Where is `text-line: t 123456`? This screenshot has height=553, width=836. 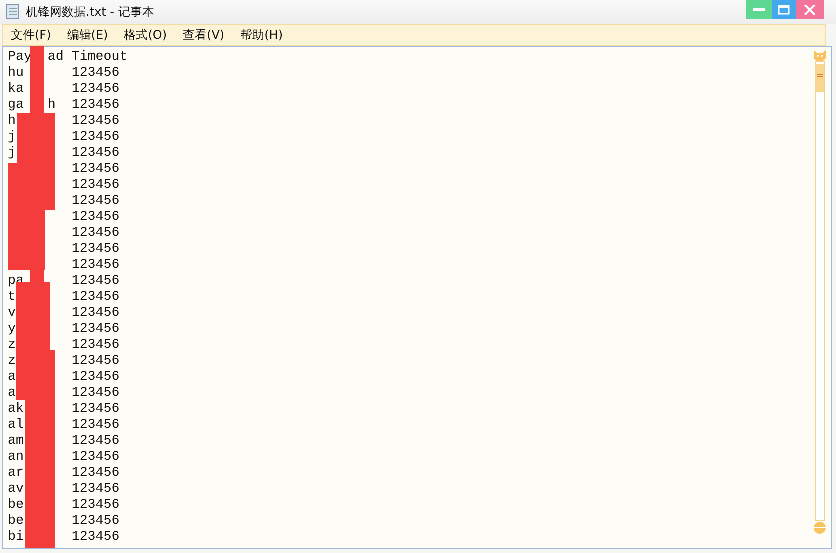 text-line: t 123456 is located at coordinates (64, 297).